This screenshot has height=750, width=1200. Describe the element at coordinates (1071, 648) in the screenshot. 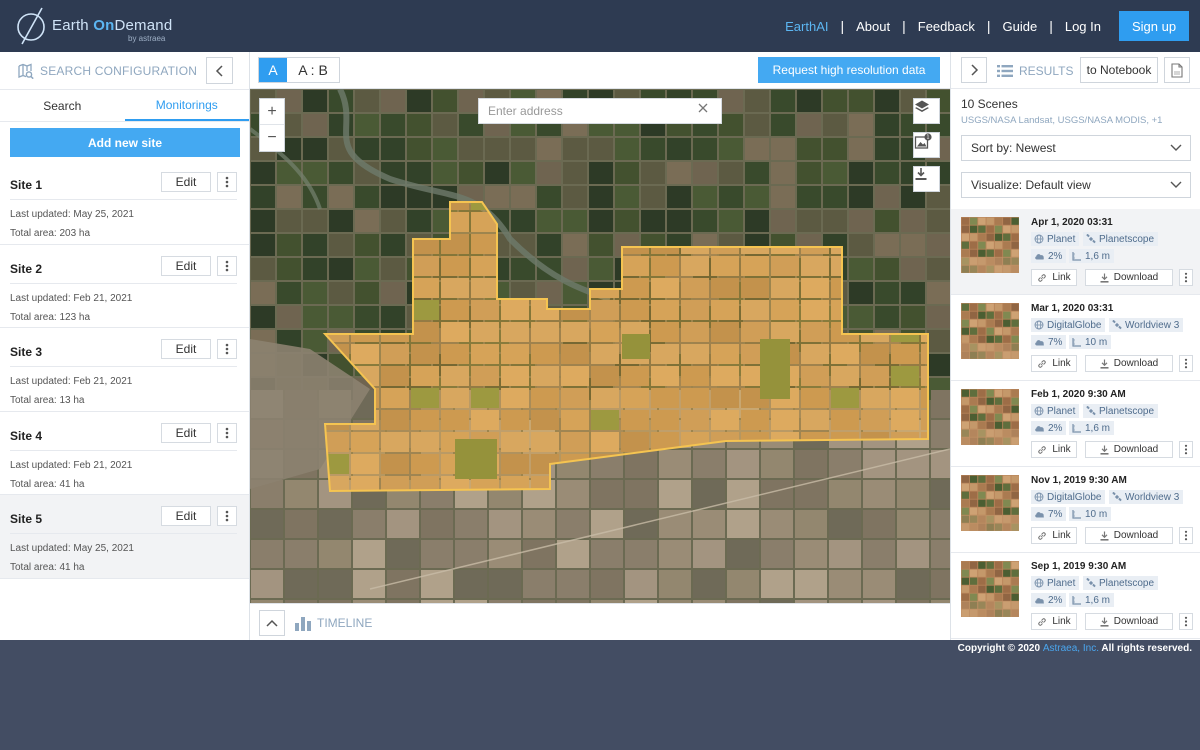

I see `astraea-link: Astraea, Inc.` at that location.